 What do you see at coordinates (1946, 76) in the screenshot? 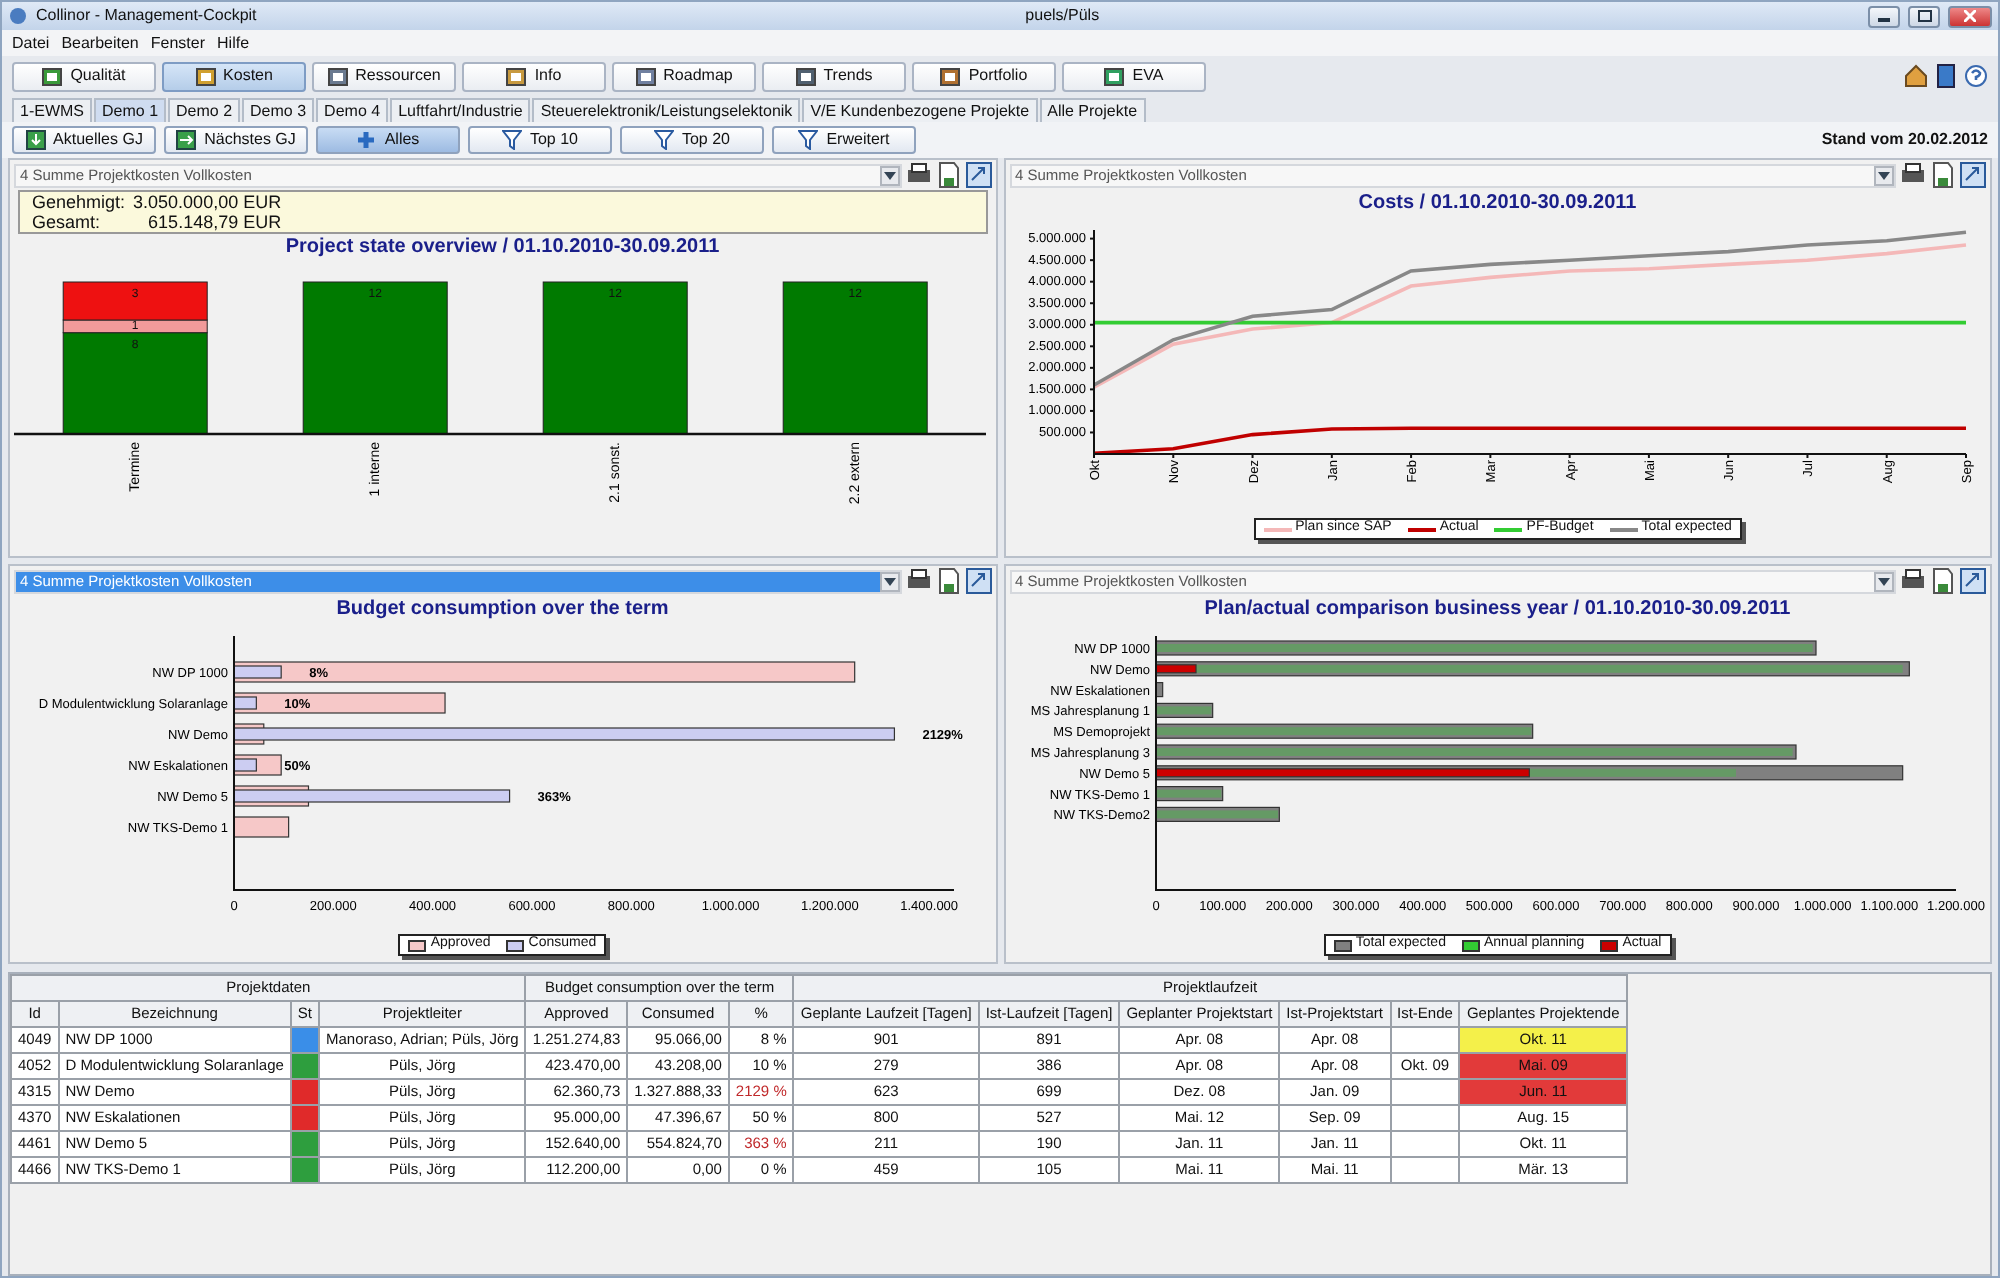
I see `door-icon` at bounding box center [1946, 76].